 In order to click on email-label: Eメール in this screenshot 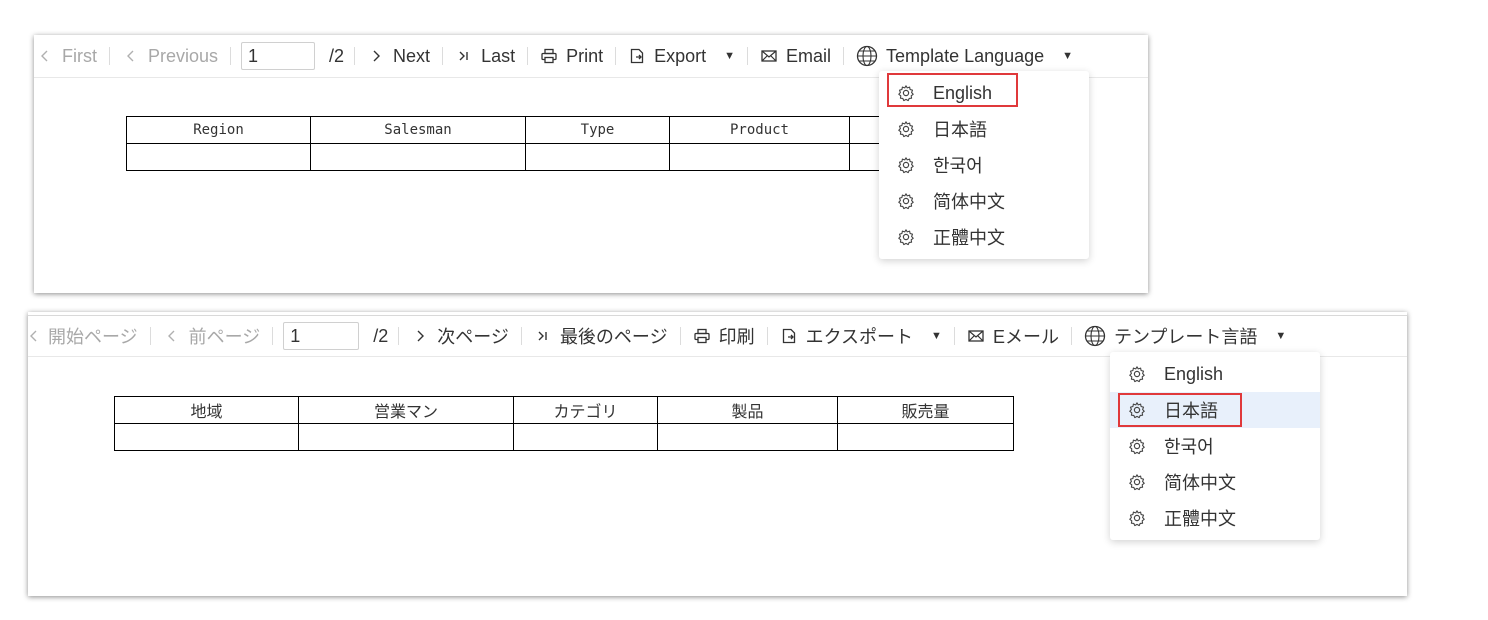, I will do `click(1025, 337)`.